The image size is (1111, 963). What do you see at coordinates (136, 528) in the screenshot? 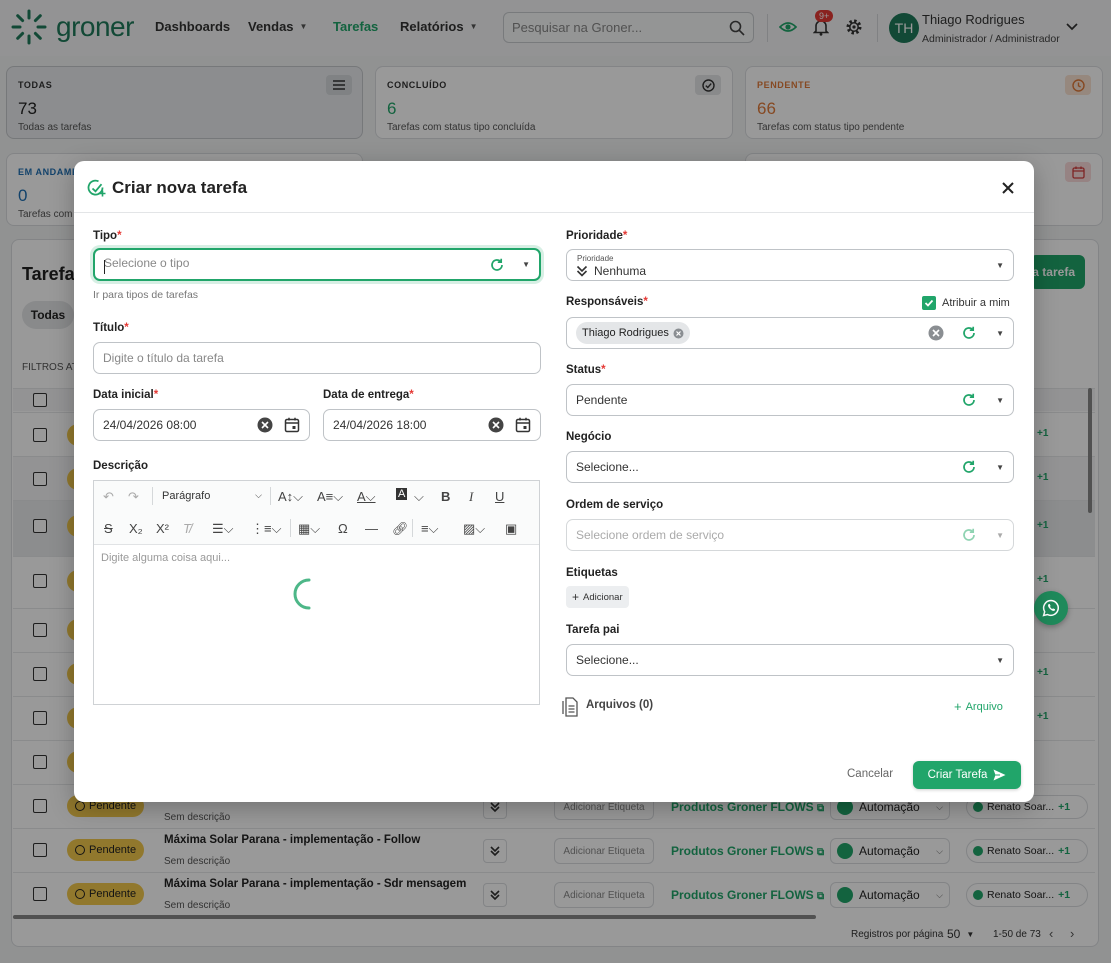
I see `subscript-icon: X₂` at bounding box center [136, 528].